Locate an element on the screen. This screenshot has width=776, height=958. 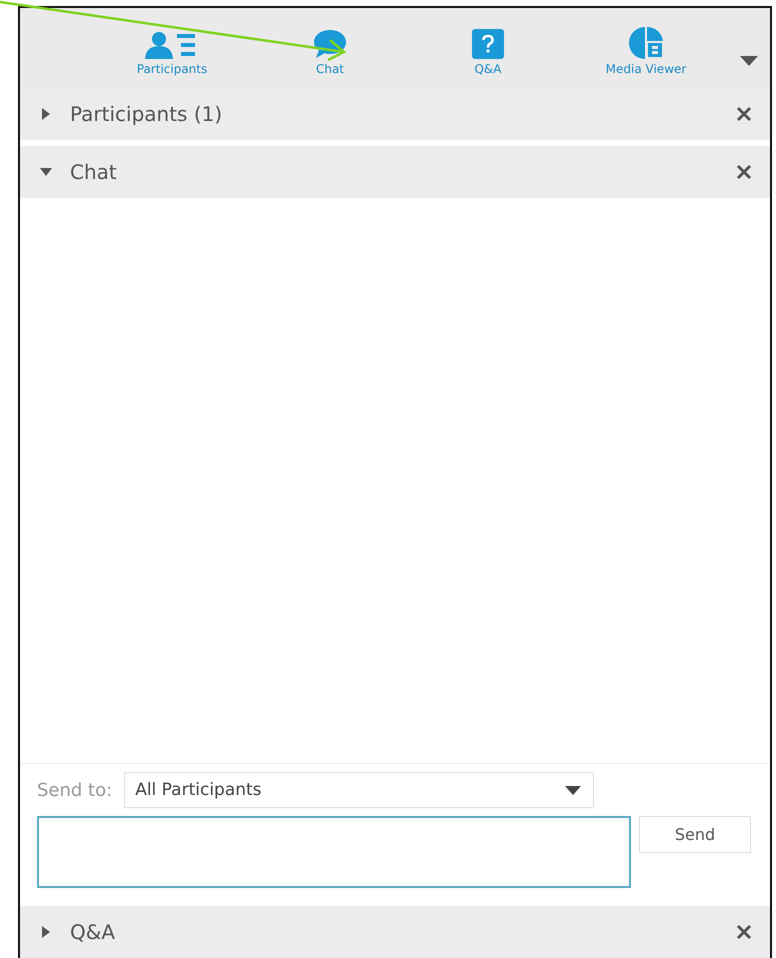
send-to-label: Send to: is located at coordinates (74, 790).